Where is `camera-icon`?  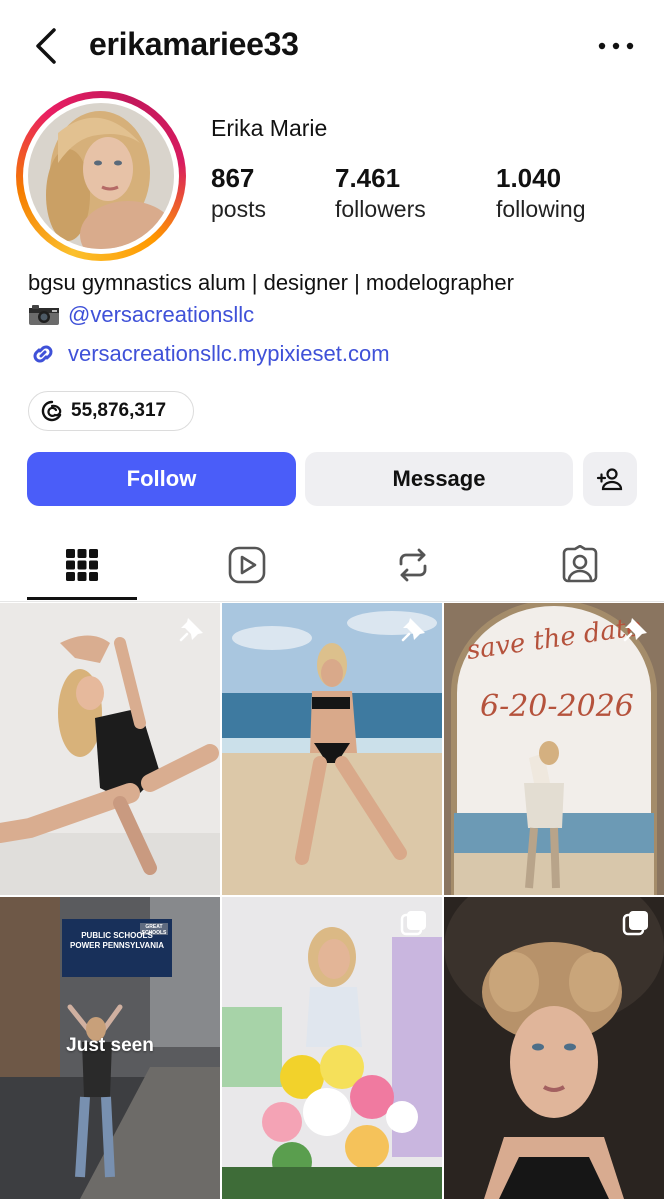
camera-icon is located at coordinates (44, 315).